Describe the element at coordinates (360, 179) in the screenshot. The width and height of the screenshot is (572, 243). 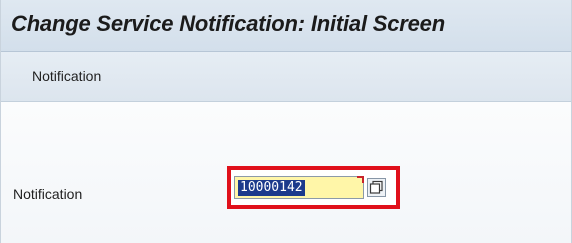
I see `required-marker` at that location.